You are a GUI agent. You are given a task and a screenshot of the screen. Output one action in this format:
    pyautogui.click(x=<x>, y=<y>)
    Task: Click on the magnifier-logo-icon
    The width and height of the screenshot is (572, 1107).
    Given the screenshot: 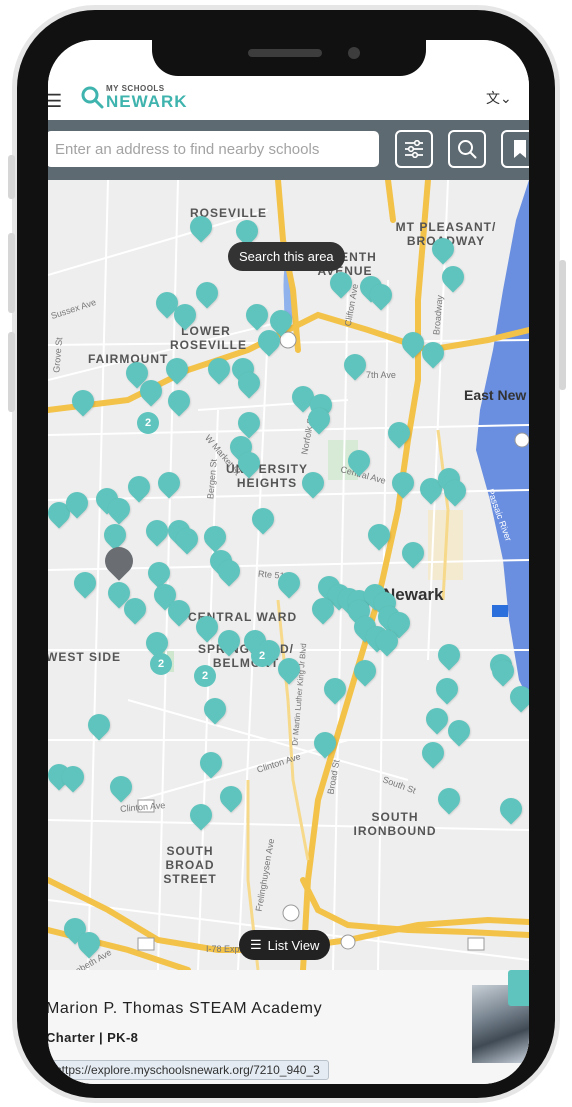 What is the action you would take?
    pyautogui.click(x=92, y=97)
    